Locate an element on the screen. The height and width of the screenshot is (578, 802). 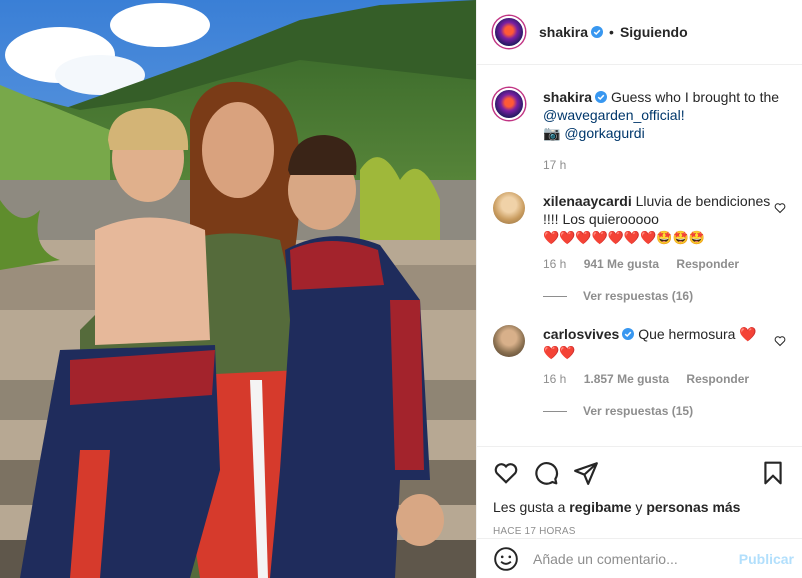
comment-meta: 16 h 1.857 Me gusta Responder is located at coordinates (664, 379).